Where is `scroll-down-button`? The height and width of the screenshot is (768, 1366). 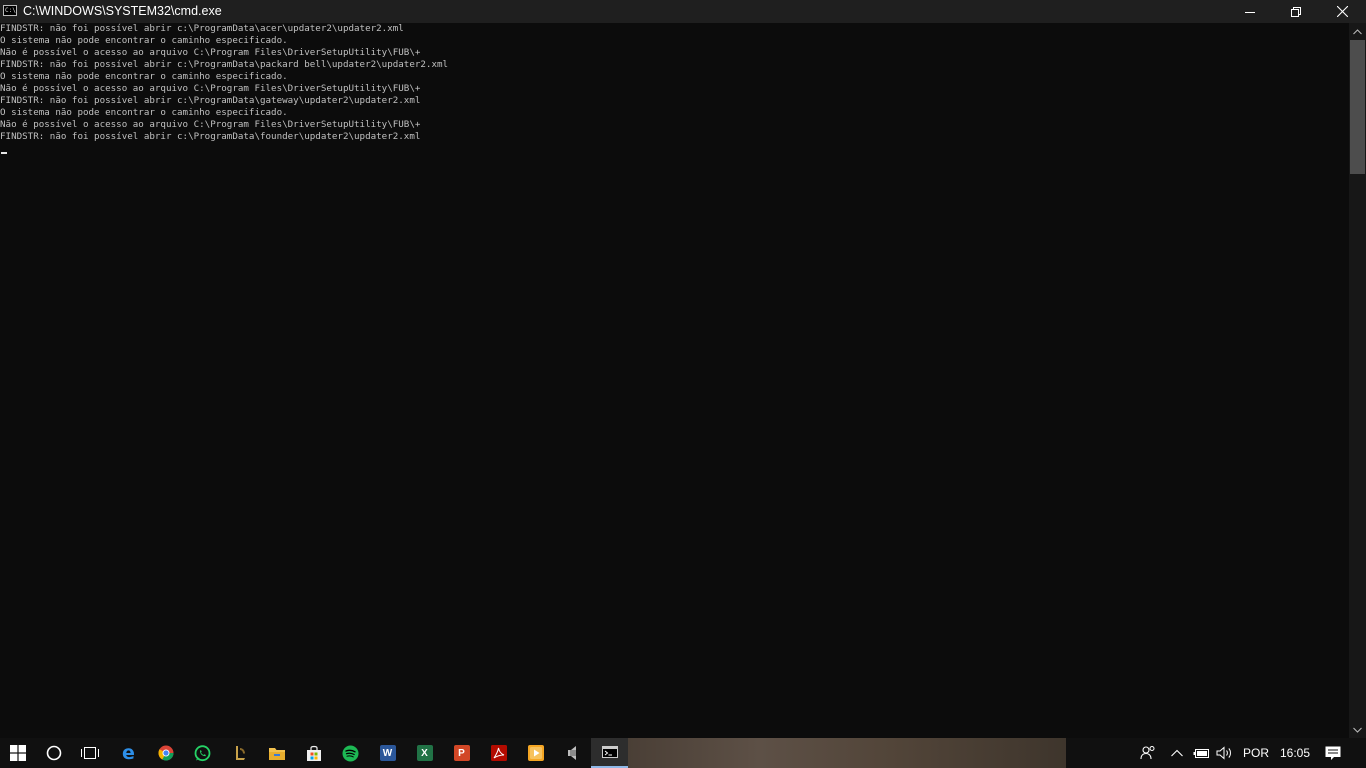 scroll-down-button is located at coordinates (1357, 729).